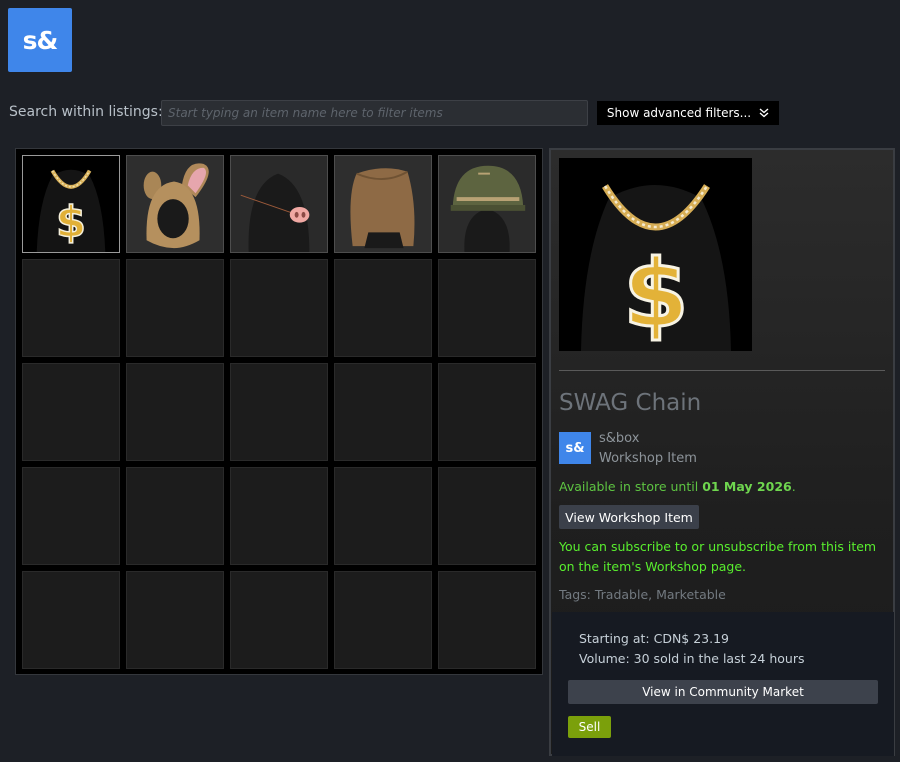 Image resolution: width=900 pixels, height=762 pixels. What do you see at coordinates (86, 112) in the screenshot?
I see `search-label: Search within listings:` at bounding box center [86, 112].